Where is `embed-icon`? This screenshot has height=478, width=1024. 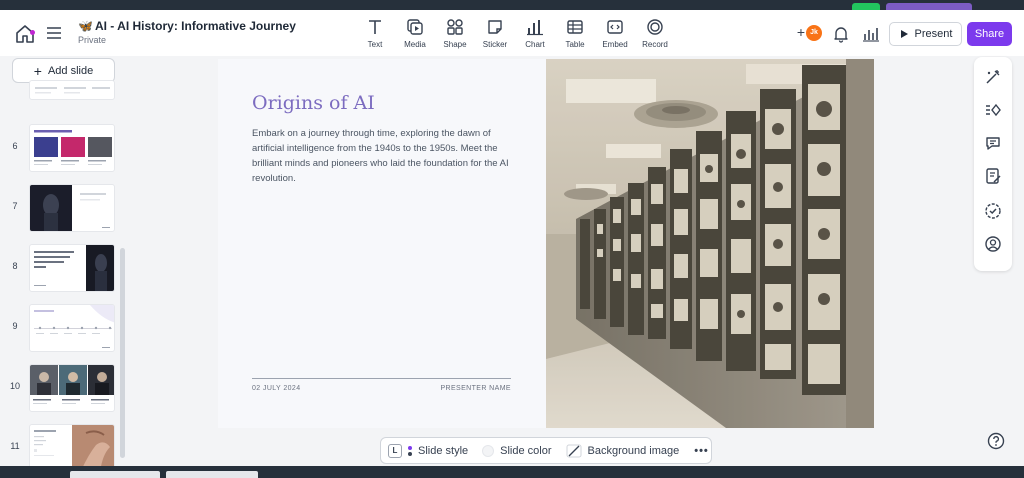
embed-icon is located at coordinates (615, 27).